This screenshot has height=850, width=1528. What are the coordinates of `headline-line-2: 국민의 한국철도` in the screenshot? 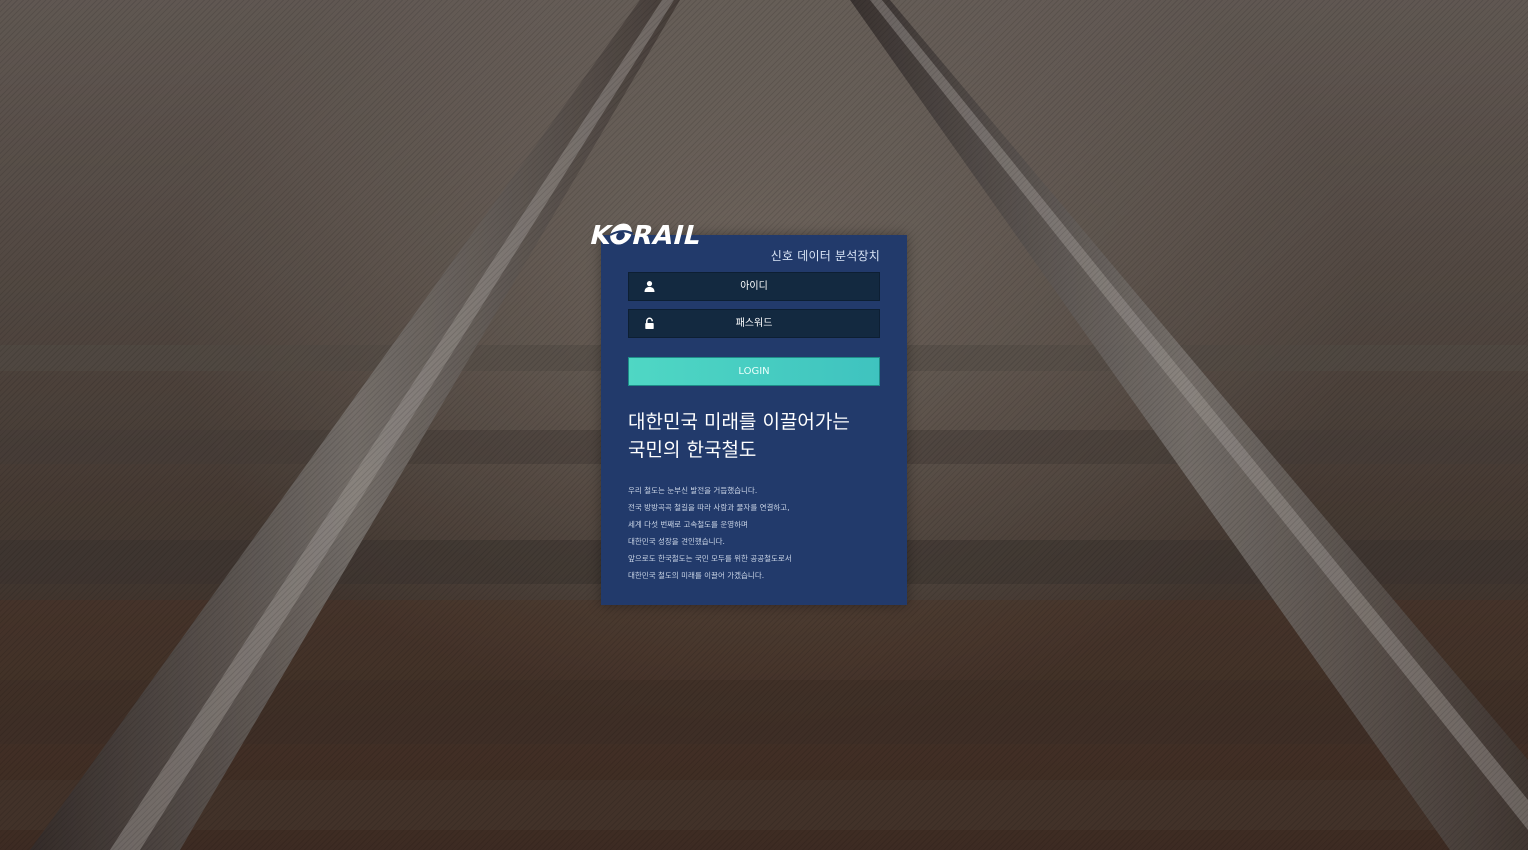 It's located at (692, 450).